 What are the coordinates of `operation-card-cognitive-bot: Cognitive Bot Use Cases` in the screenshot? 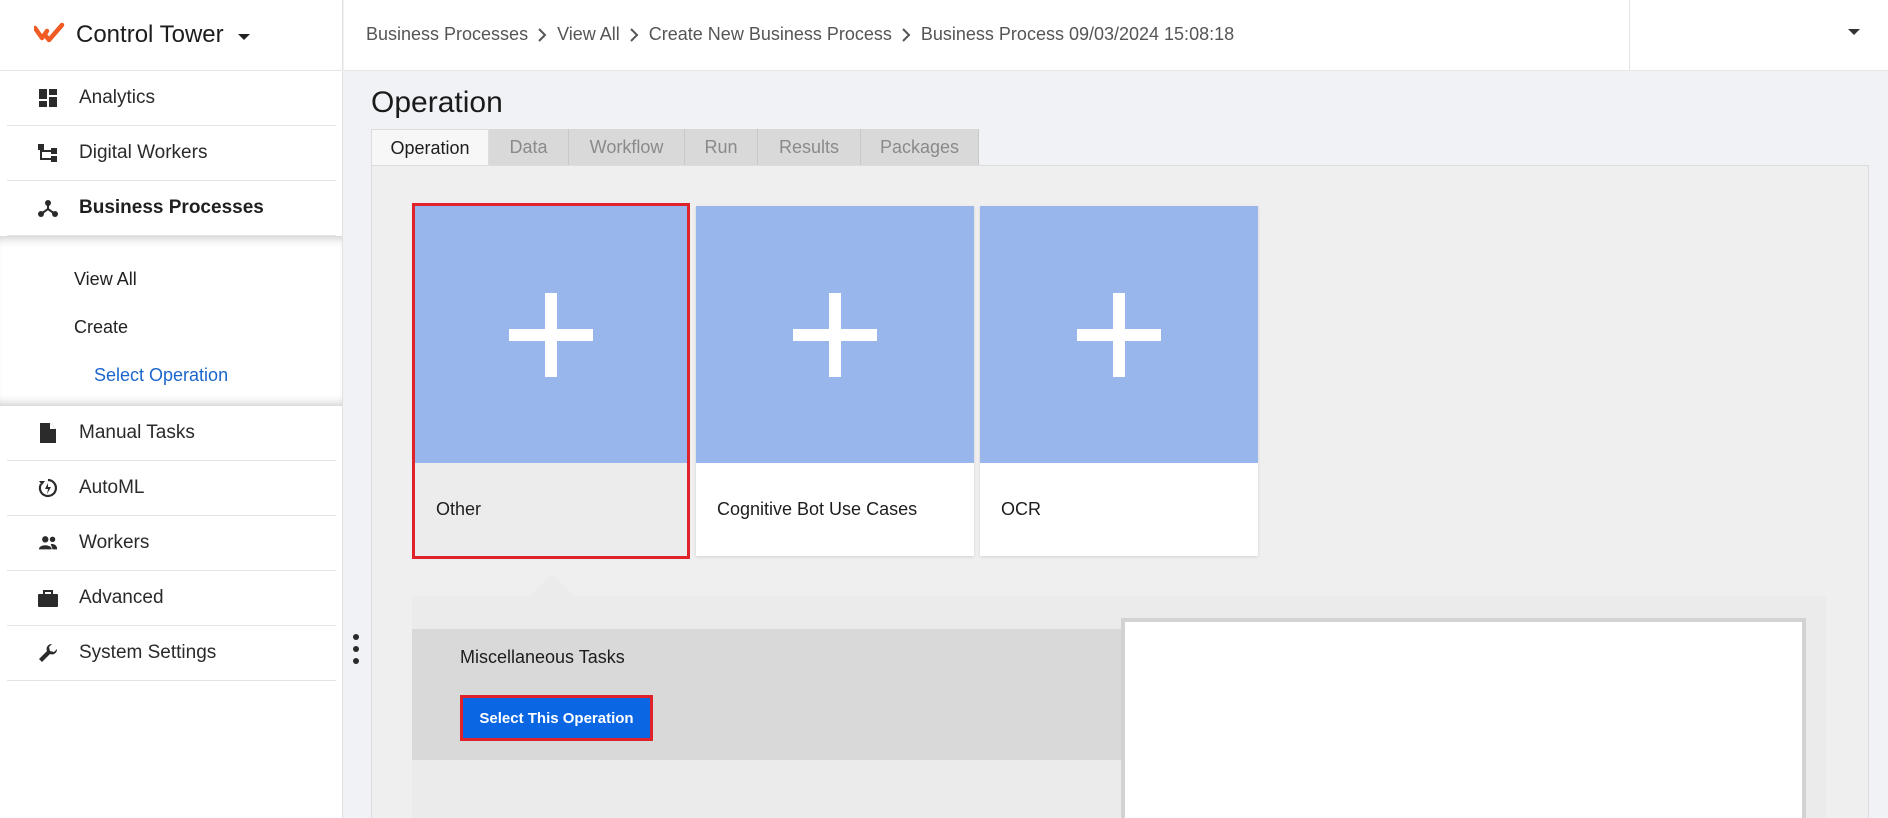 It's located at (835, 381).